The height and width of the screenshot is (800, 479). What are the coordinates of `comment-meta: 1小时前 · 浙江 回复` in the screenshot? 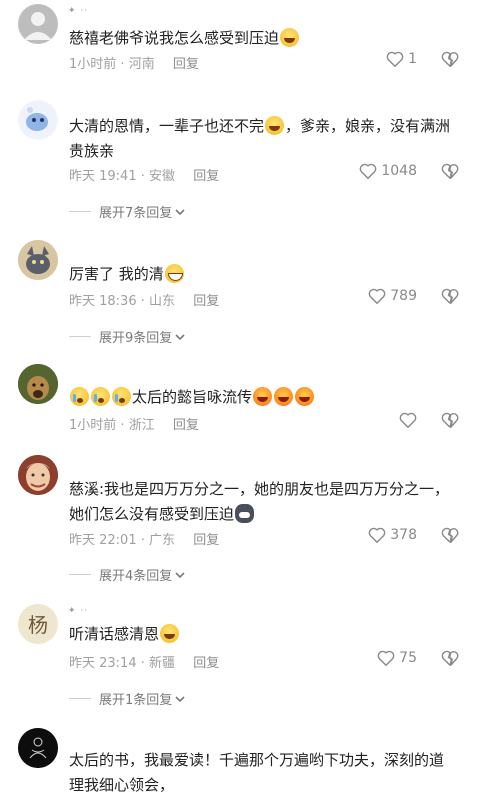 It's located at (134, 423).